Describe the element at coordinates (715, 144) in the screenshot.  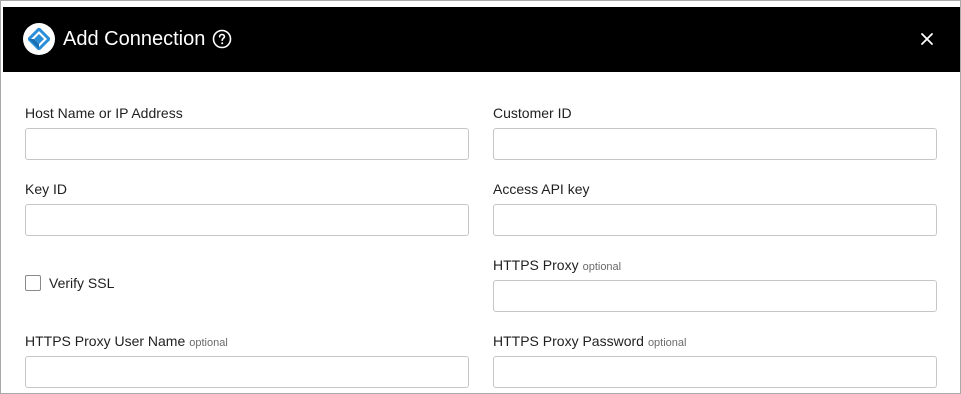
I see `customer-id-input` at that location.